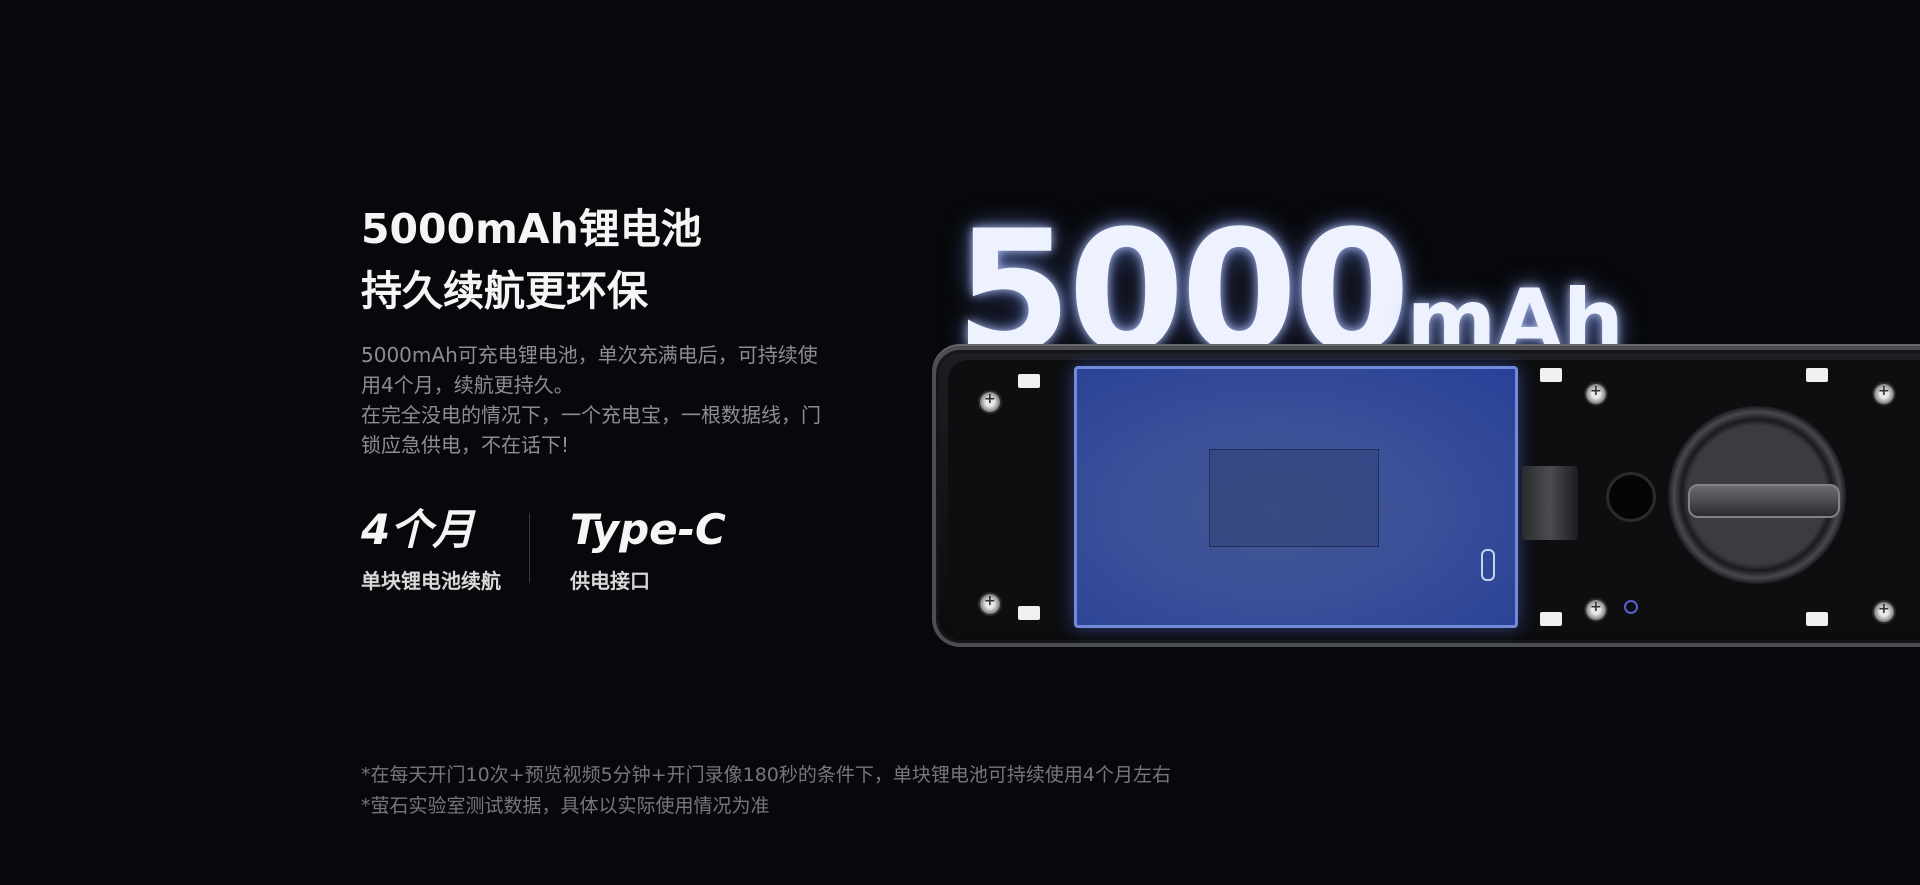  What do you see at coordinates (589, 355) in the screenshot?
I see `description-line-1: 5000mAh可充电锂电池，单次充满电后，可持续使` at bounding box center [589, 355].